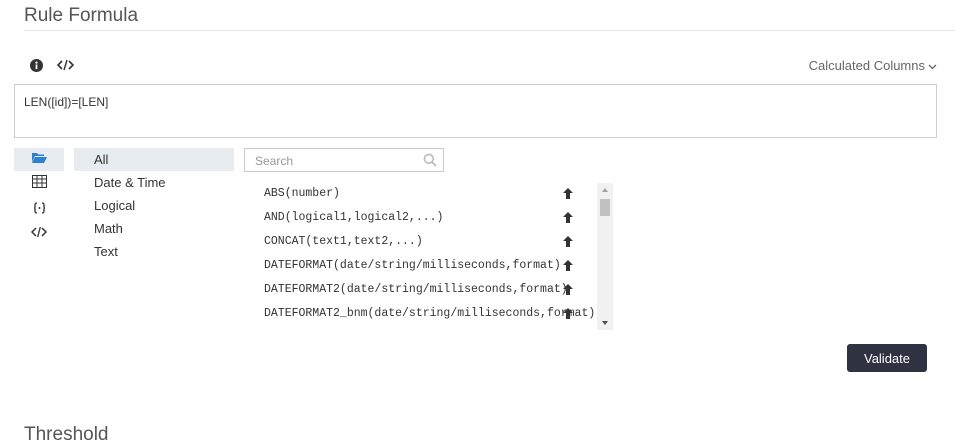 This screenshot has height=446, width=971. Describe the element at coordinates (66, 434) in the screenshot. I see `section-title-threshold: Threshold` at that location.